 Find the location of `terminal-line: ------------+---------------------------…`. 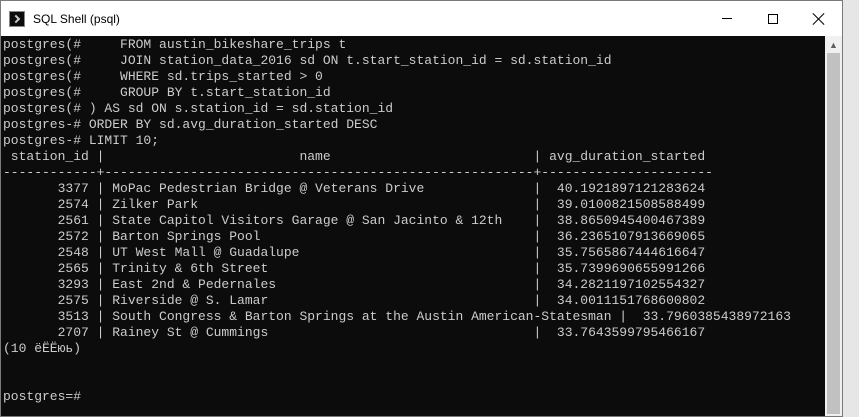

terminal-line: ------------+---------------------------… is located at coordinates (358, 172).